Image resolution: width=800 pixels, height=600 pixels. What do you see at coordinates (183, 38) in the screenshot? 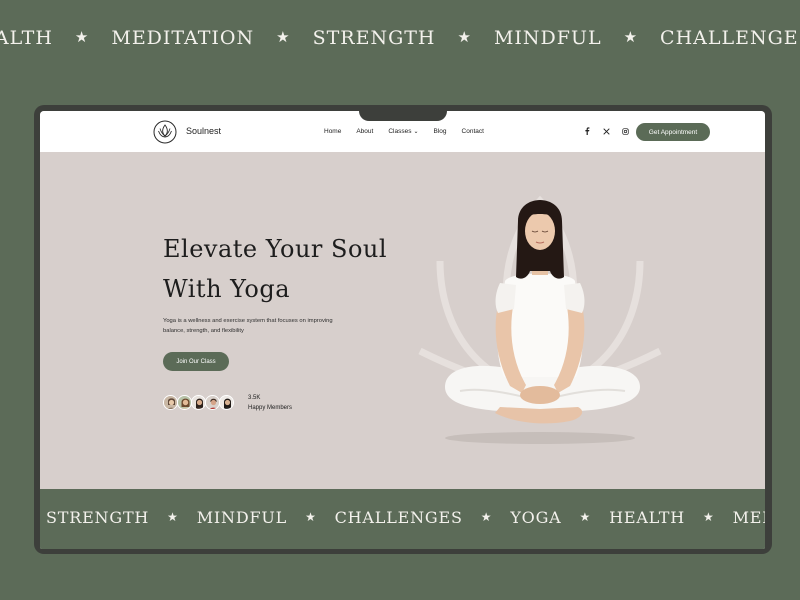
I see `marquee-word: MEDITATION` at bounding box center [183, 38].